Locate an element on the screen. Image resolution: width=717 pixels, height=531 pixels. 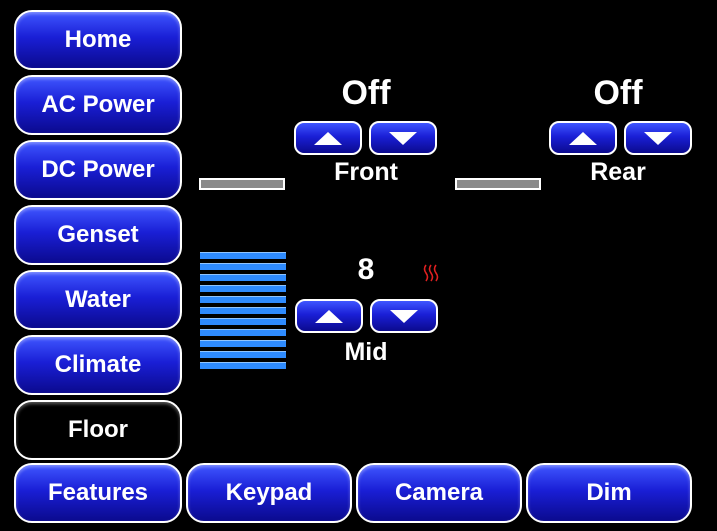
camera-label: Camera is located at coordinates (439, 492).